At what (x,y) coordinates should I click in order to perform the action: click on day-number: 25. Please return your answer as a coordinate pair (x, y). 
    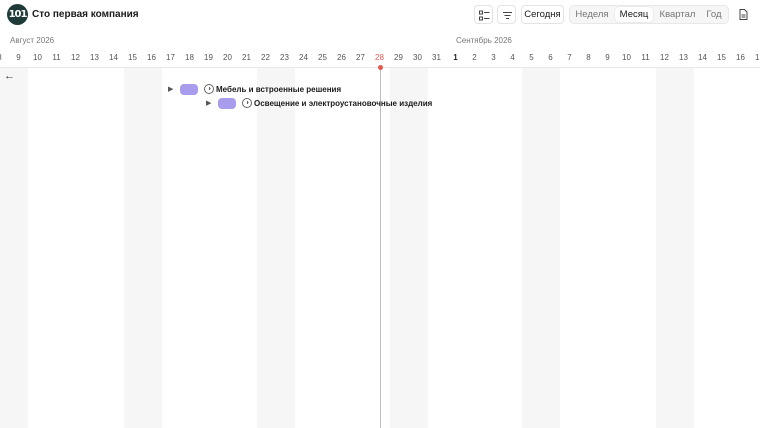
    Looking at the image, I should click on (322, 57).